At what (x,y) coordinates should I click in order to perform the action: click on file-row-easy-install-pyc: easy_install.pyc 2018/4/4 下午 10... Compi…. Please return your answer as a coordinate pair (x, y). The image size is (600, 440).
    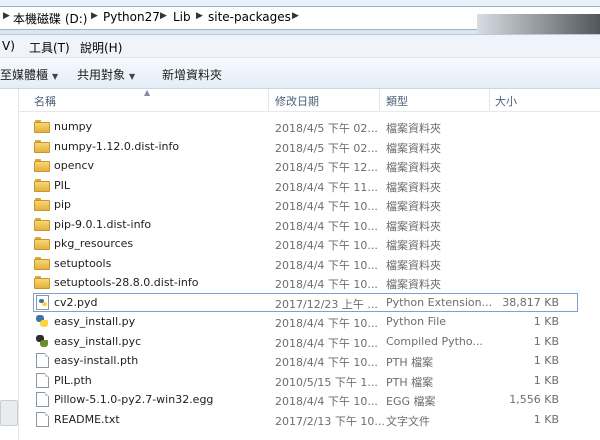
    Looking at the image, I should click on (309, 342).